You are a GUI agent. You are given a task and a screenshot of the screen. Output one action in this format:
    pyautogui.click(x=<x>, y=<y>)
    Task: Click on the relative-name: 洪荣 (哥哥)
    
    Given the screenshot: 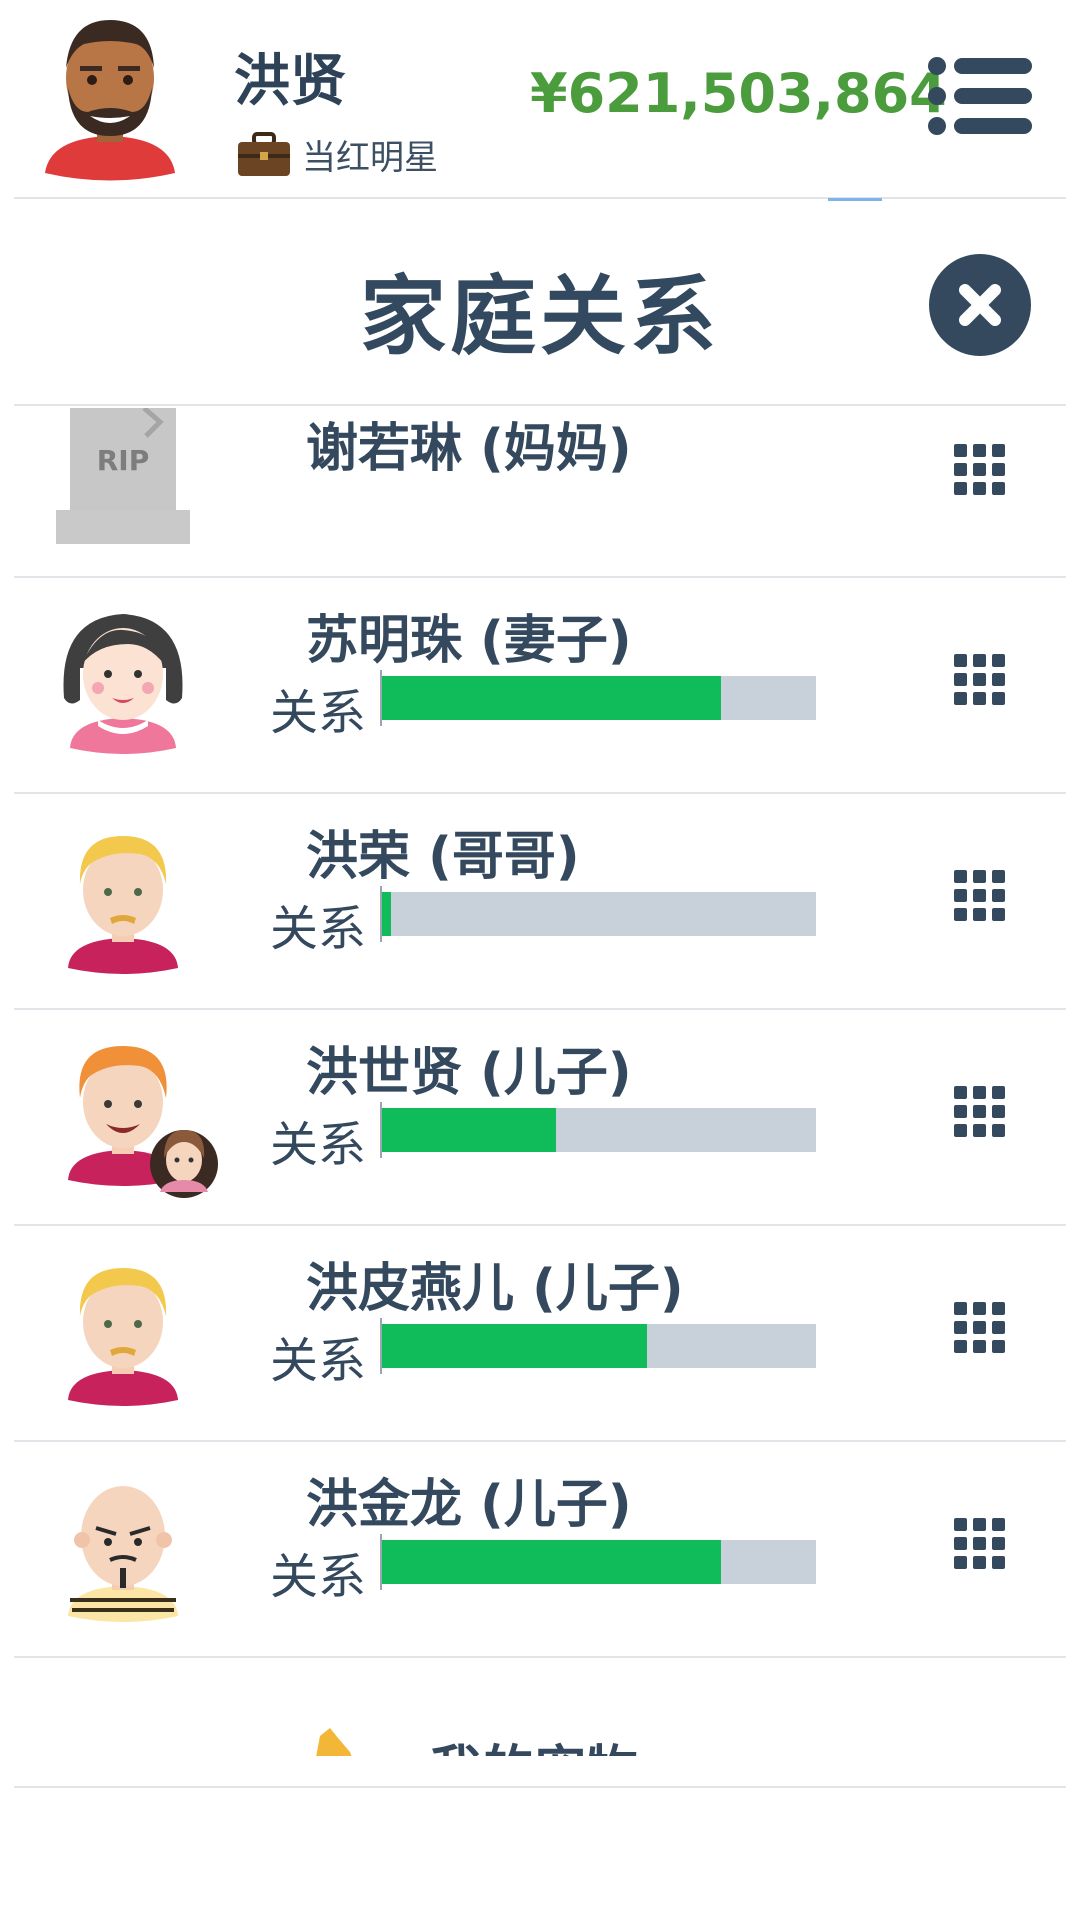 What is the action you would take?
    pyautogui.click(x=443, y=857)
    